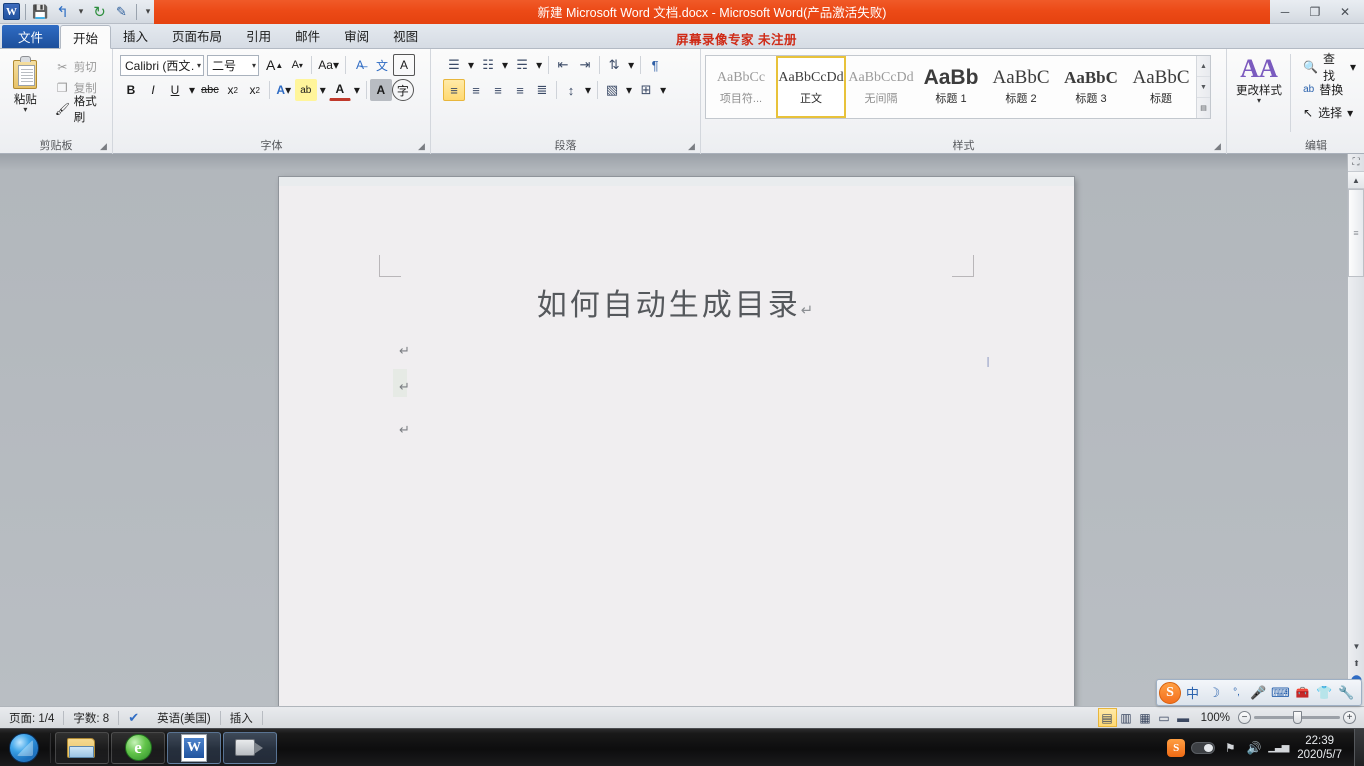 The width and height of the screenshot is (1364, 766). Describe the element at coordinates (307, 35) in the screenshot. I see `tab-mailings: 邮件` at that location.